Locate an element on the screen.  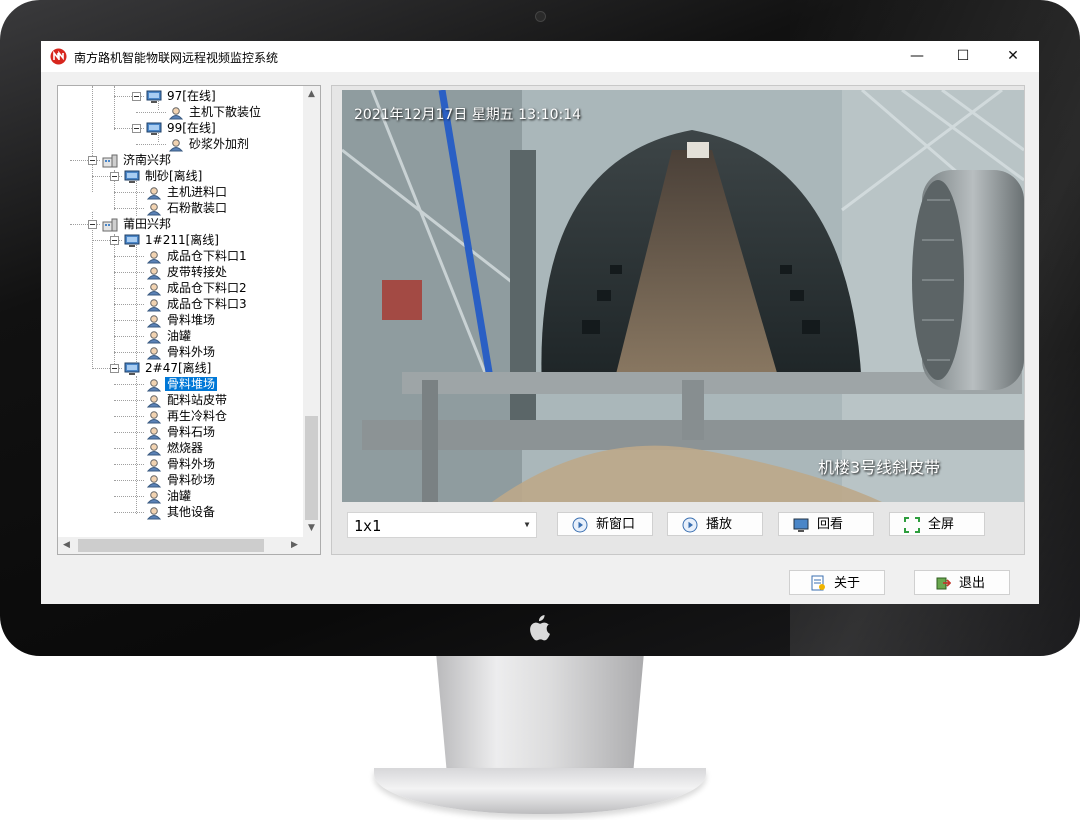
tree-item: 成品仓下料口3 is located at coordinates (197, 304).